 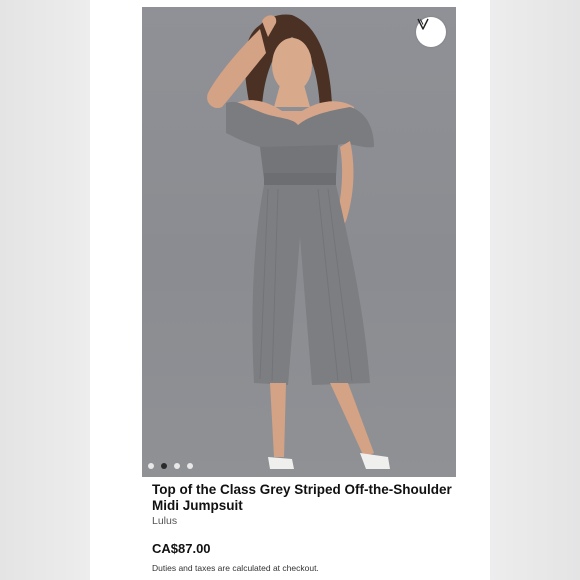 What do you see at coordinates (423, 24) in the screenshot?
I see `heart-v-icon` at bounding box center [423, 24].